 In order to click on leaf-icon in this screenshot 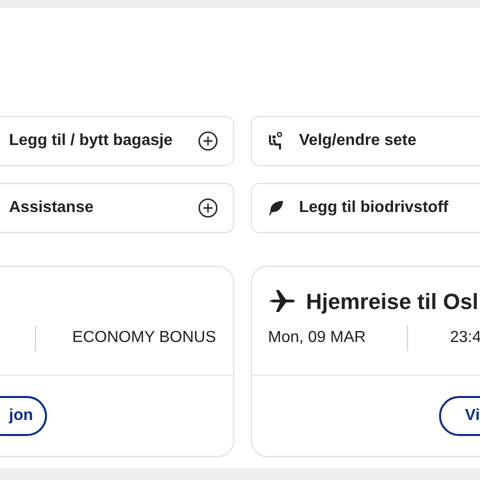, I will do `click(276, 208)`.